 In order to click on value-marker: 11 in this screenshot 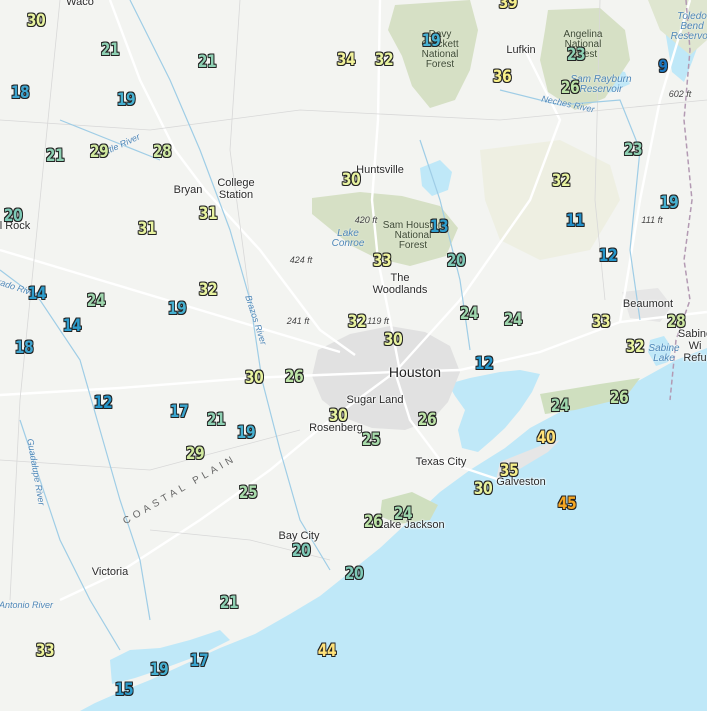, I will do `click(574, 221)`.